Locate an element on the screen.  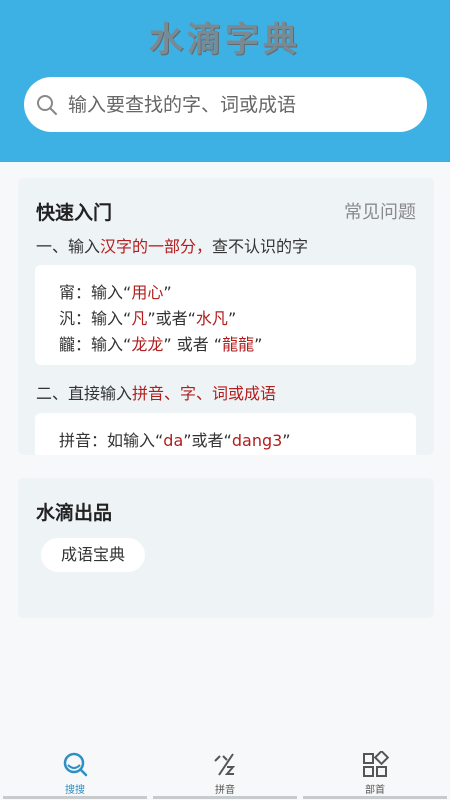
example-row: 汎：输入“凡”或者“水凡” is located at coordinates (147, 317).